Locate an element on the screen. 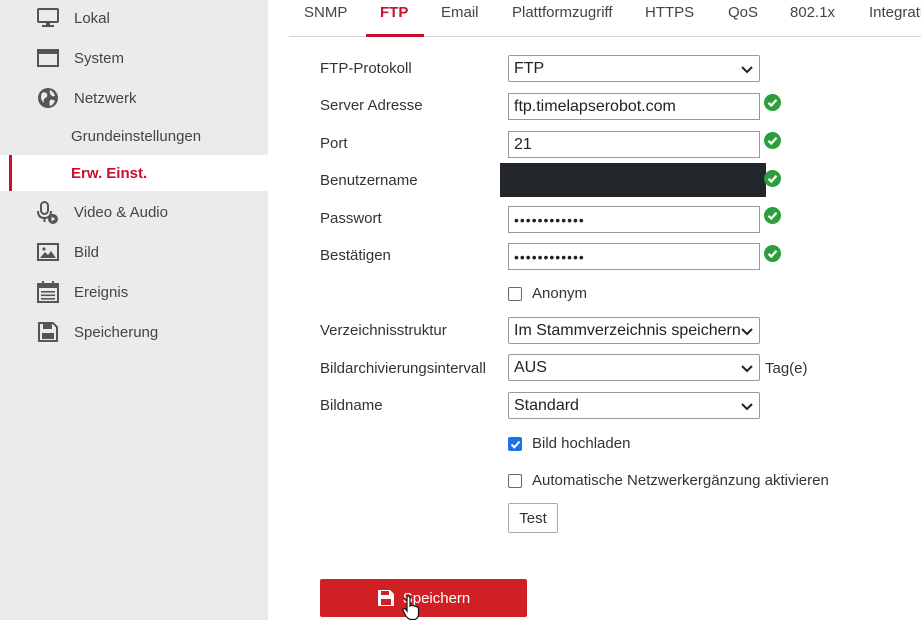  sidebar-item-label: Netzwerk is located at coordinates (105, 98).